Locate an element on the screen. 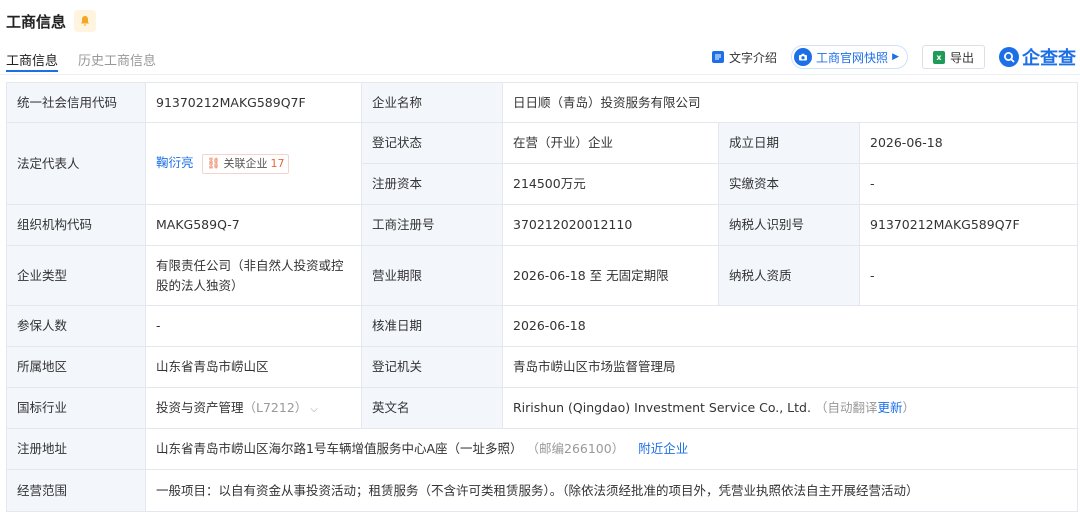 This screenshot has width=1080, height=515. caret-right-icon: ▶ is located at coordinates (895, 57).